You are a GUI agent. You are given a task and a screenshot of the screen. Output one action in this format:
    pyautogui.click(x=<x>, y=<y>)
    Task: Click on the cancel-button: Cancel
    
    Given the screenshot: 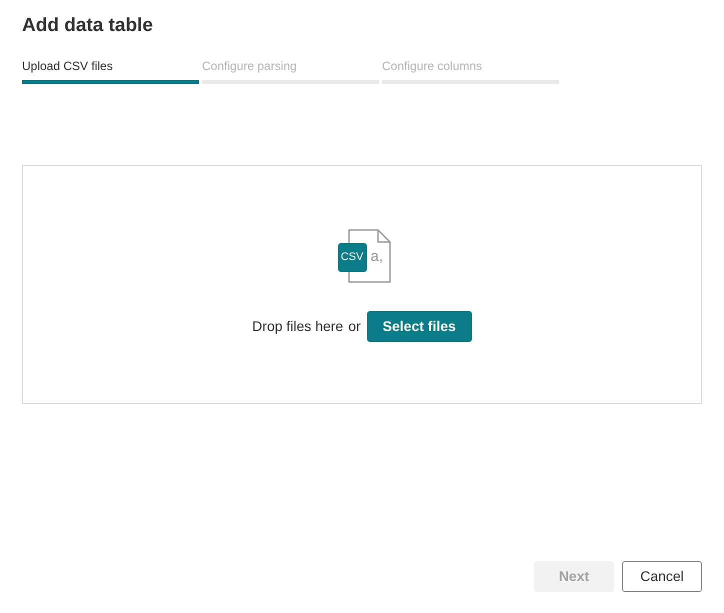 What is the action you would take?
    pyautogui.click(x=662, y=576)
    